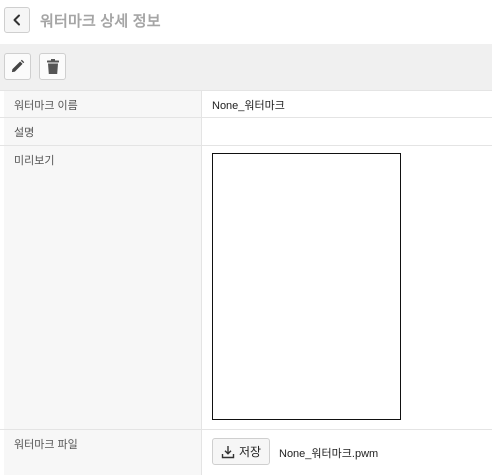 This screenshot has width=492, height=475. I want to click on chevron-left-icon, so click(17, 20).